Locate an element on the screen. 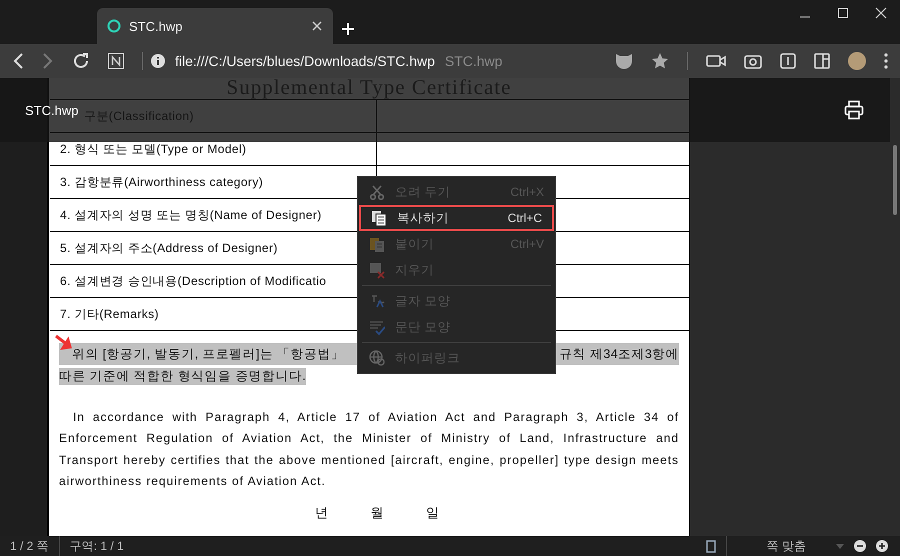  new-tab-icon is located at coordinates (348, 29).